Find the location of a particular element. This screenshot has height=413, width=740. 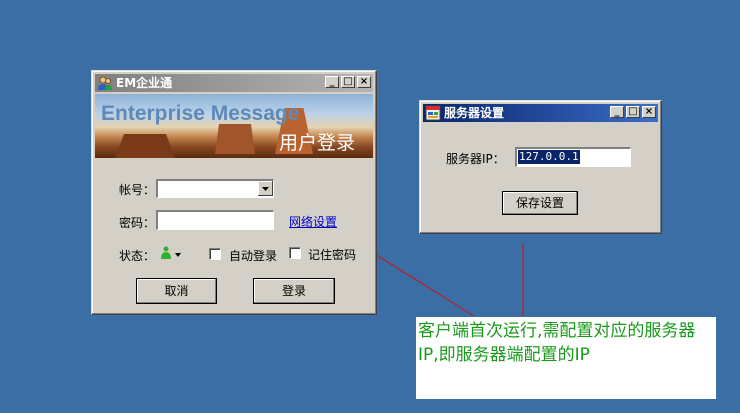

login-button: 登录 is located at coordinates (294, 291).